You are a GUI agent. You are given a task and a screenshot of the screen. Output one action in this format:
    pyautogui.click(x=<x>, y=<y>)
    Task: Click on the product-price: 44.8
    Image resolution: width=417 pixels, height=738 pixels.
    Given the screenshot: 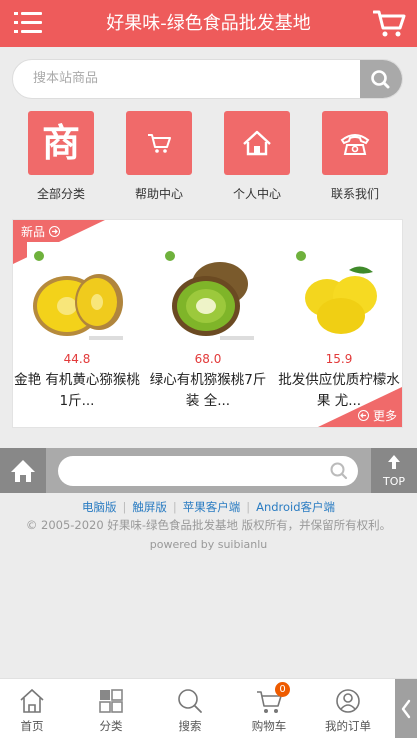 What is the action you would take?
    pyautogui.click(x=77, y=359)
    